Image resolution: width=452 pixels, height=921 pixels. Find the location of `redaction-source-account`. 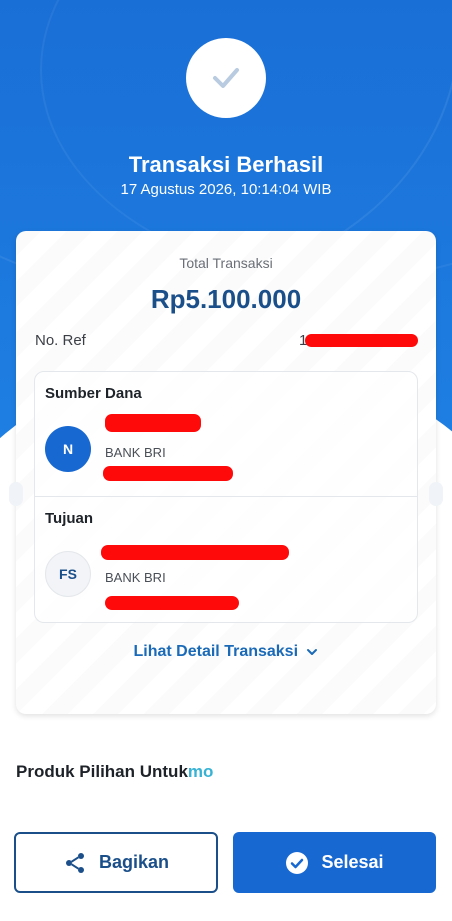

redaction-source-account is located at coordinates (168, 473).